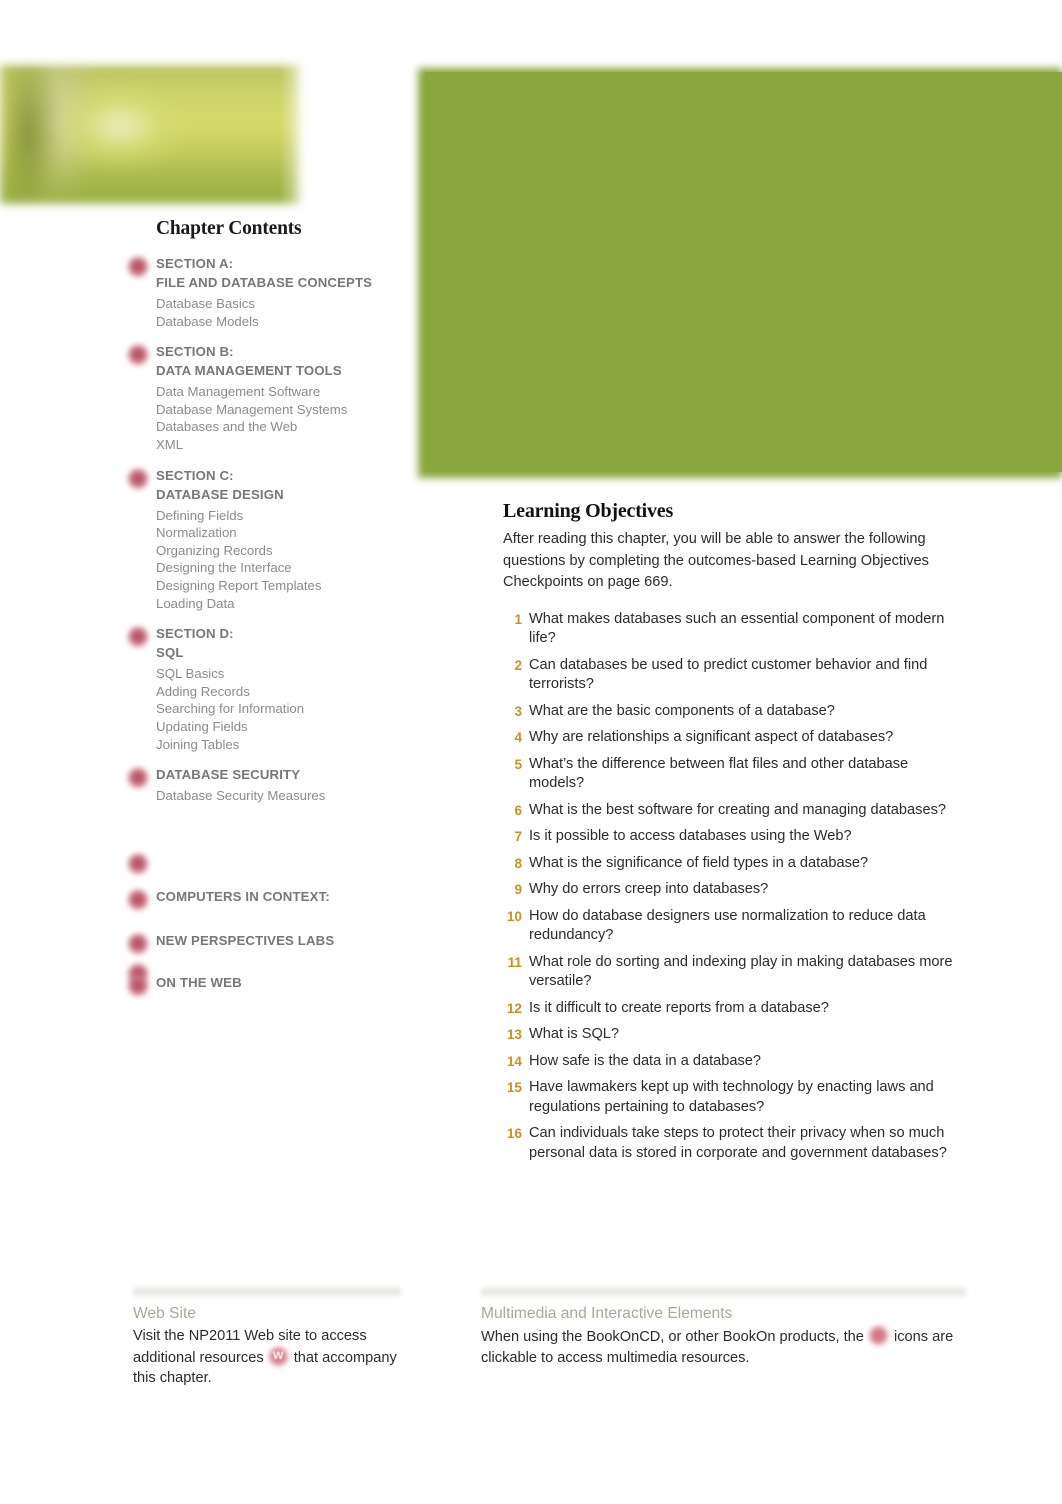 Image resolution: width=1062 pixels, height=1504 pixels. What do you see at coordinates (287, 674) in the screenshot?
I see `chapter-contents-item: SQL Basics` at bounding box center [287, 674].